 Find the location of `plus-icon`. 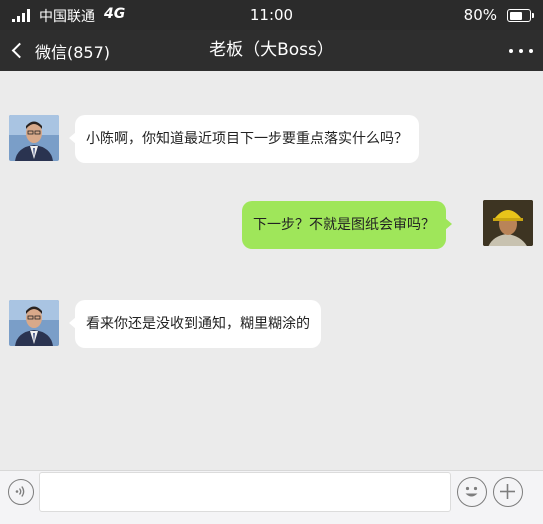

plus-icon is located at coordinates (507, 491).